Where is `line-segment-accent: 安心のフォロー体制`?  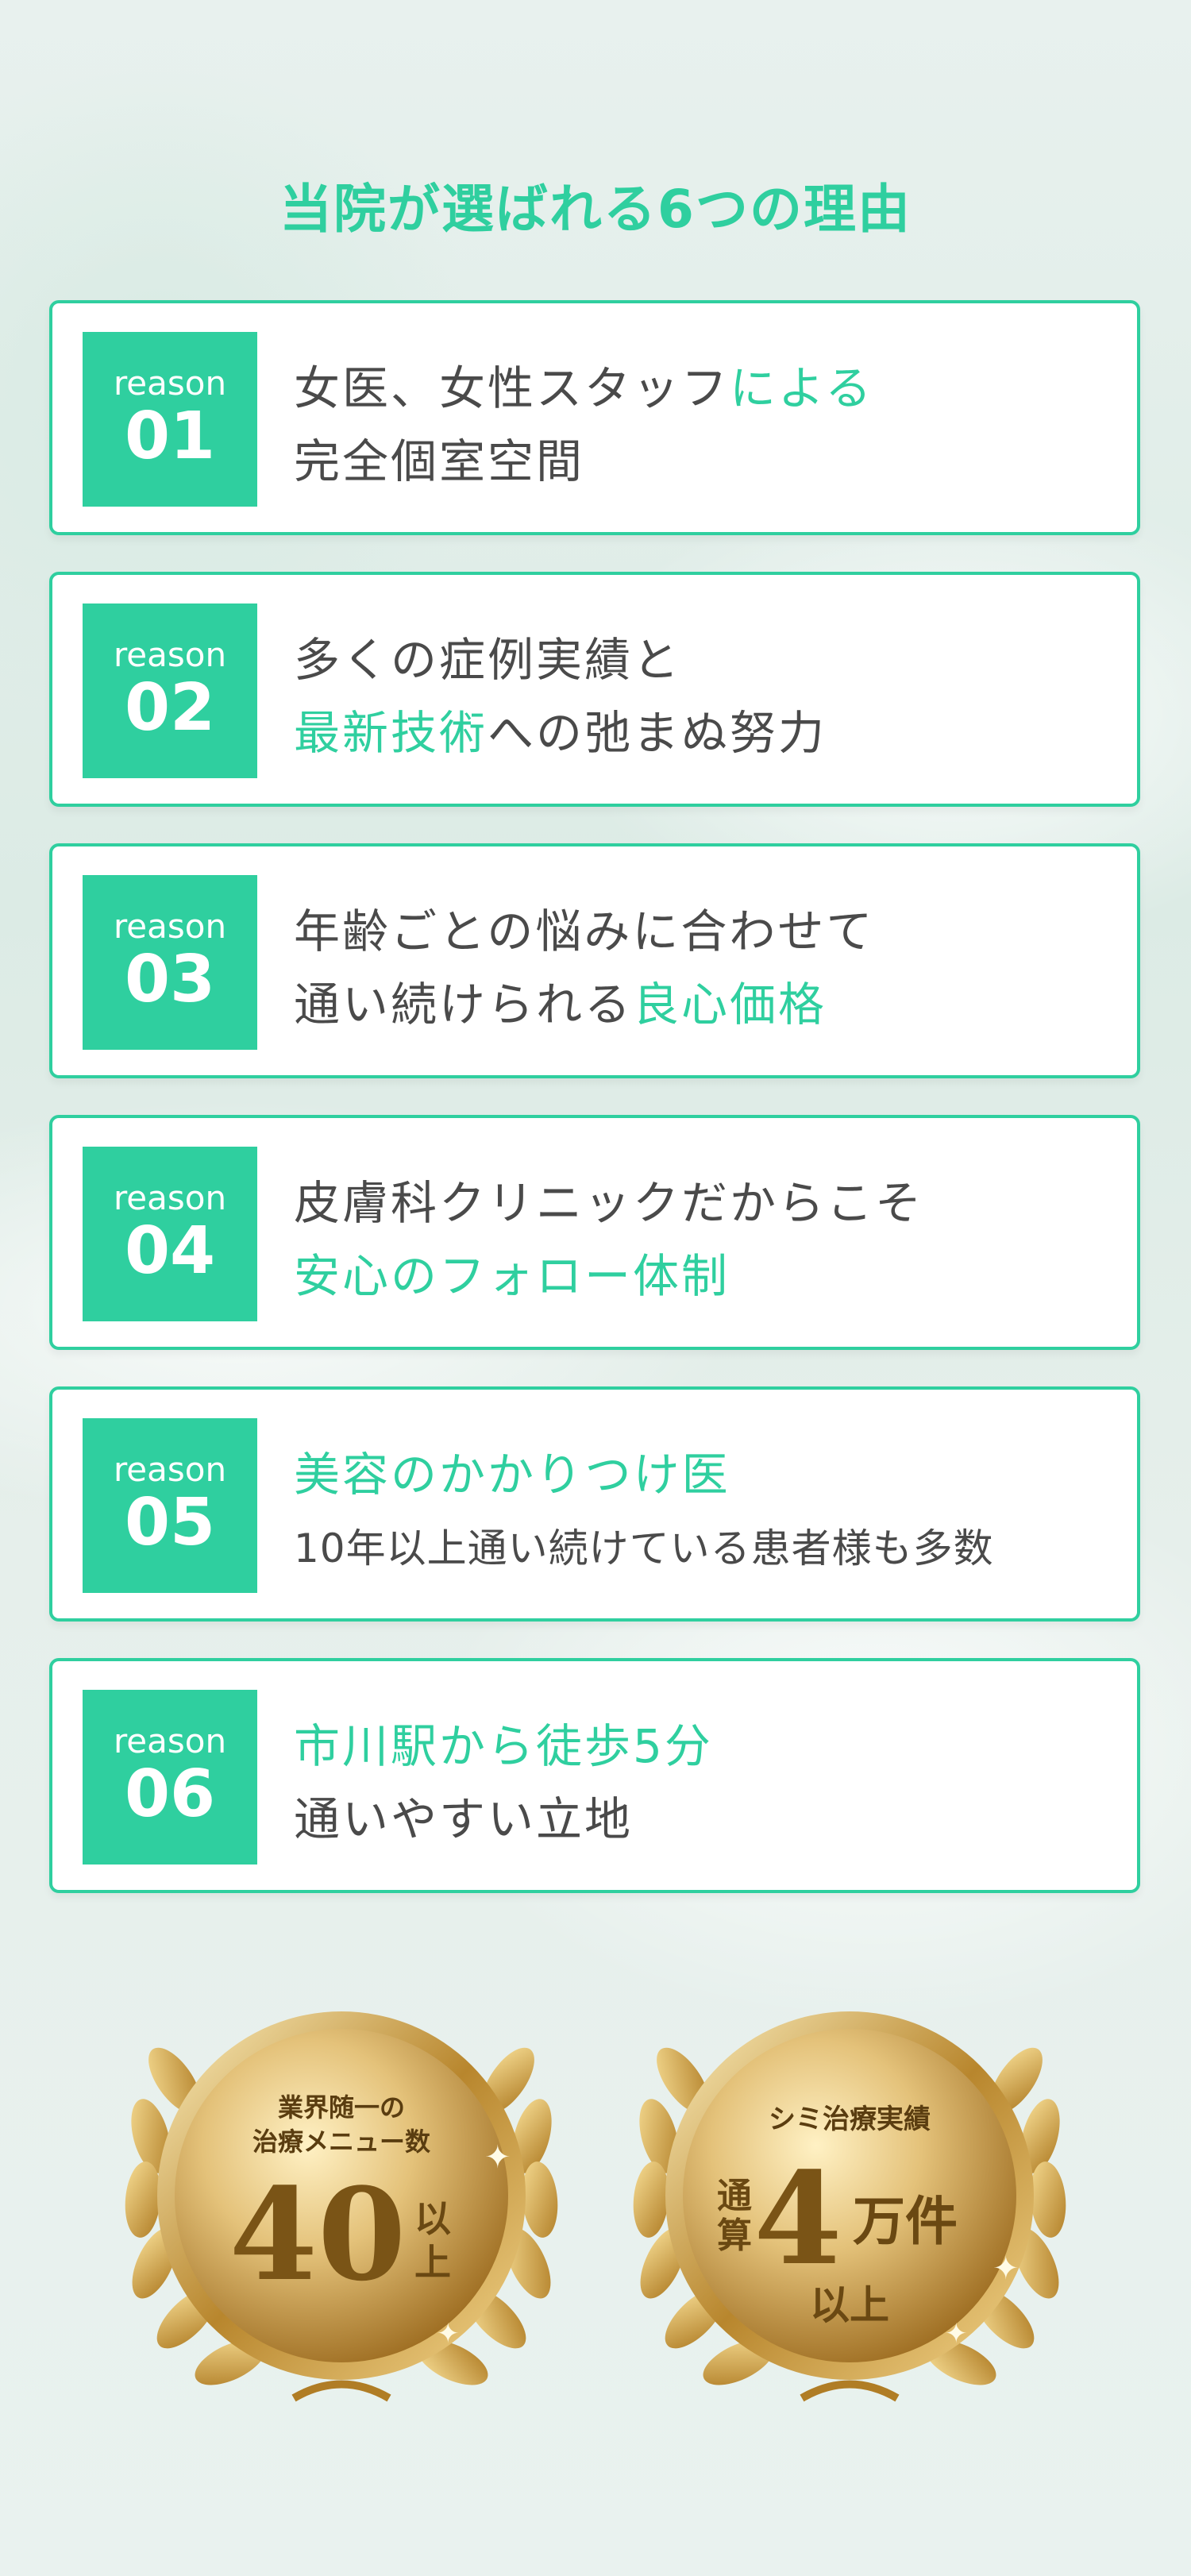
line-segment-accent: 安心のフォロー体制 is located at coordinates (512, 1276).